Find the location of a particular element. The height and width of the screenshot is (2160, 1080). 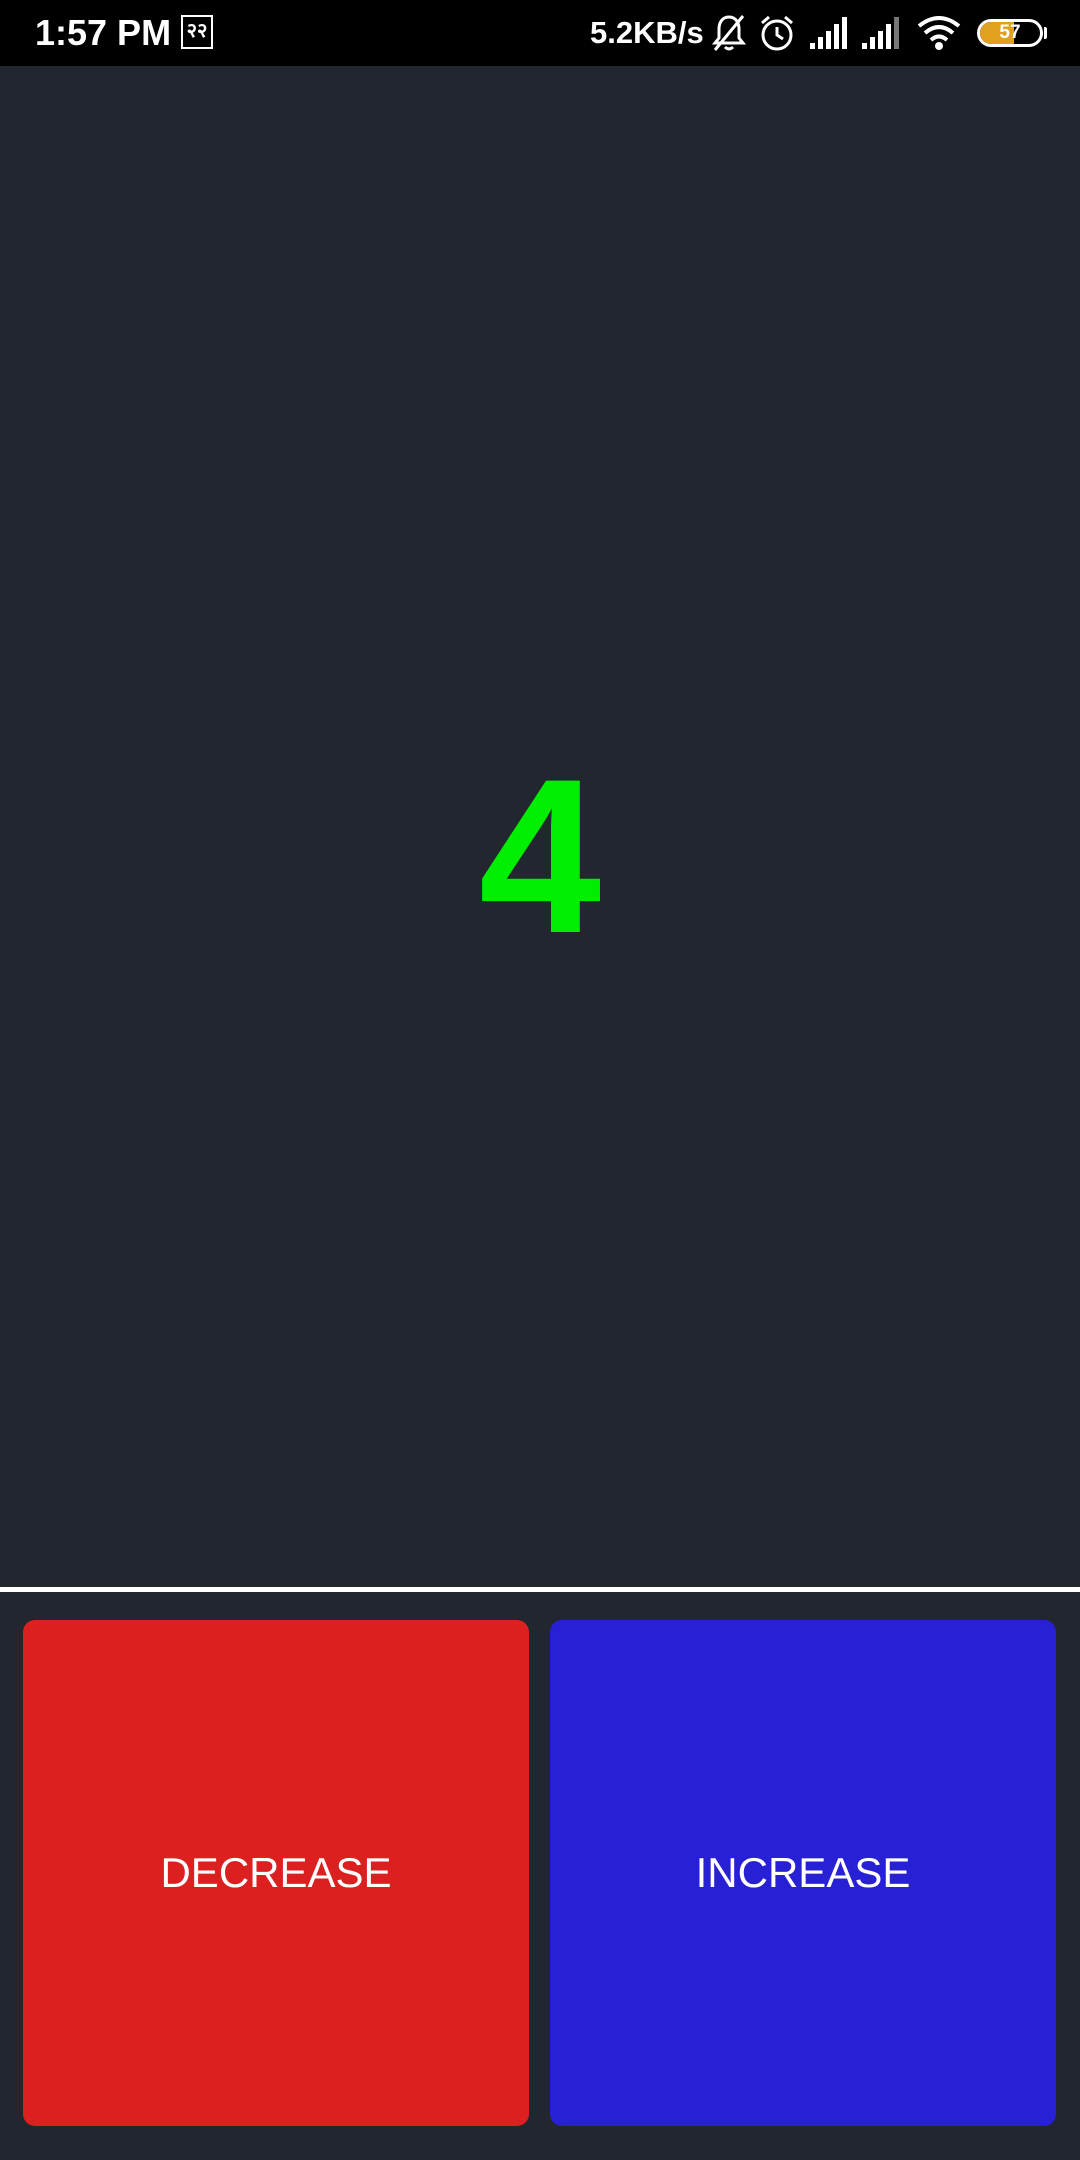

increase-button: INCREASE is located at coordinates (803, 1873).